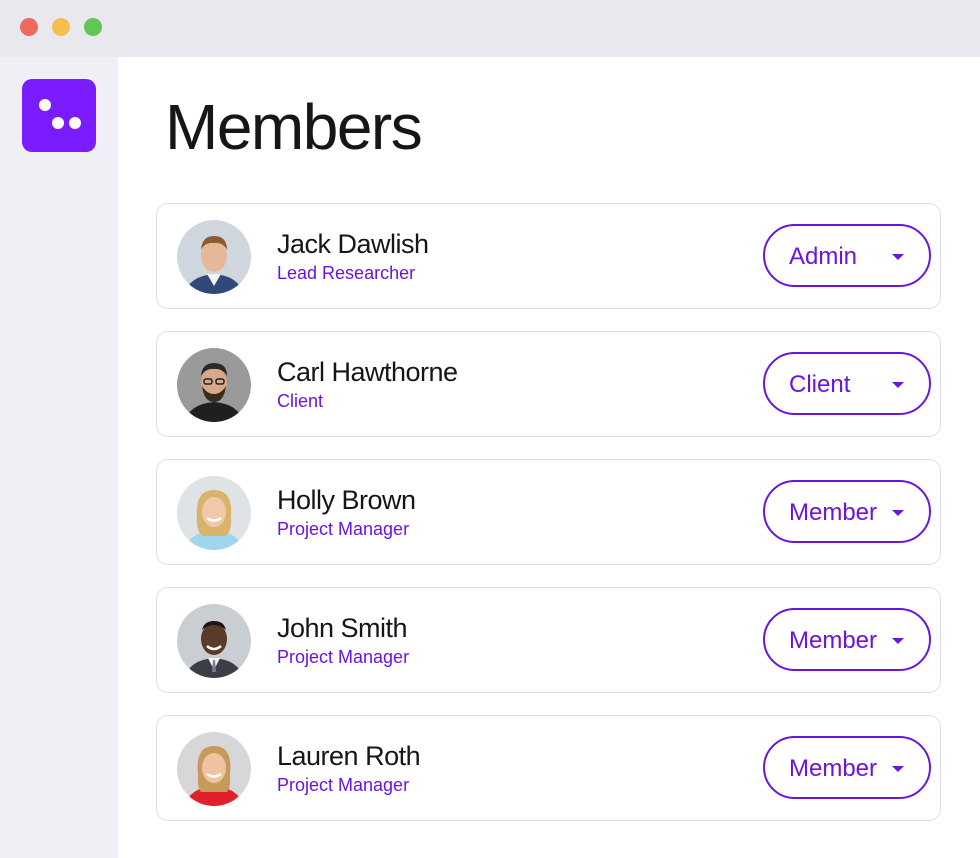 This screenshot has width=980, height=858. Describe the element at coordinates (29, 27) in the screenshot. I see `close-window-button` at that location.